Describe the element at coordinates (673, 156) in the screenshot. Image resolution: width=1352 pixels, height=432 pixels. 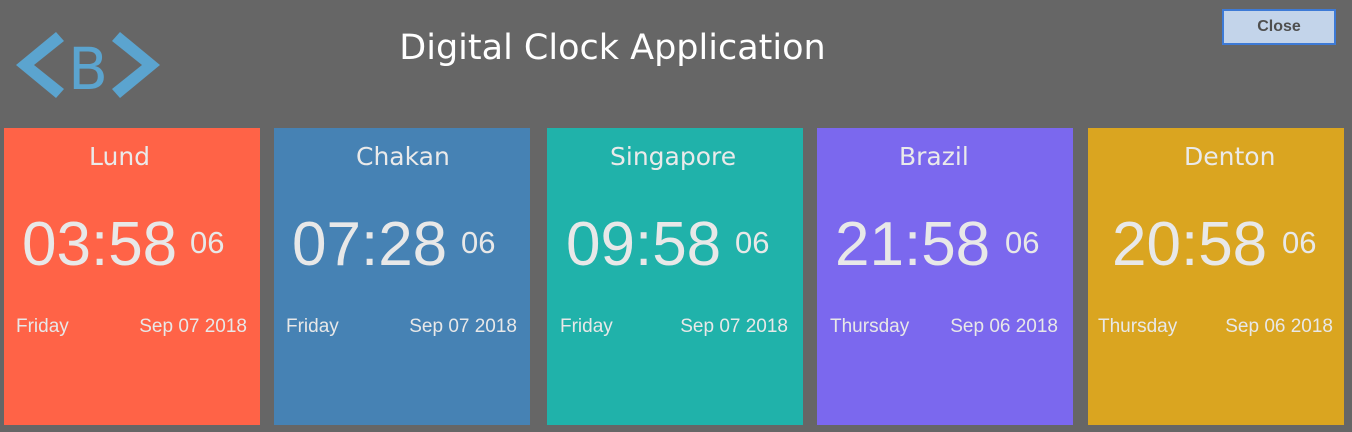
I see `city-name: Singapore` at that location.